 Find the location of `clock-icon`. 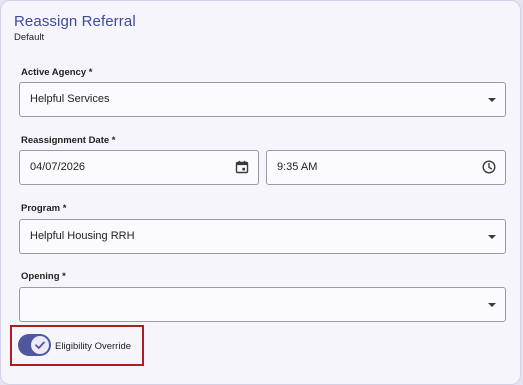

clock-icon is located at coordinates (489, 167).